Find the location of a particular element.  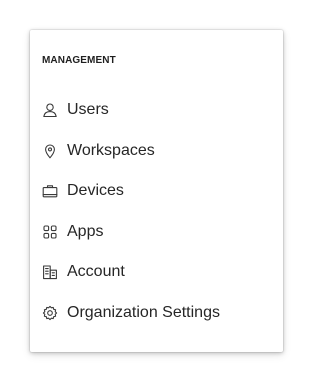

menu-item-organization-settings: Organization Settings is located at coordinates (156, 313).